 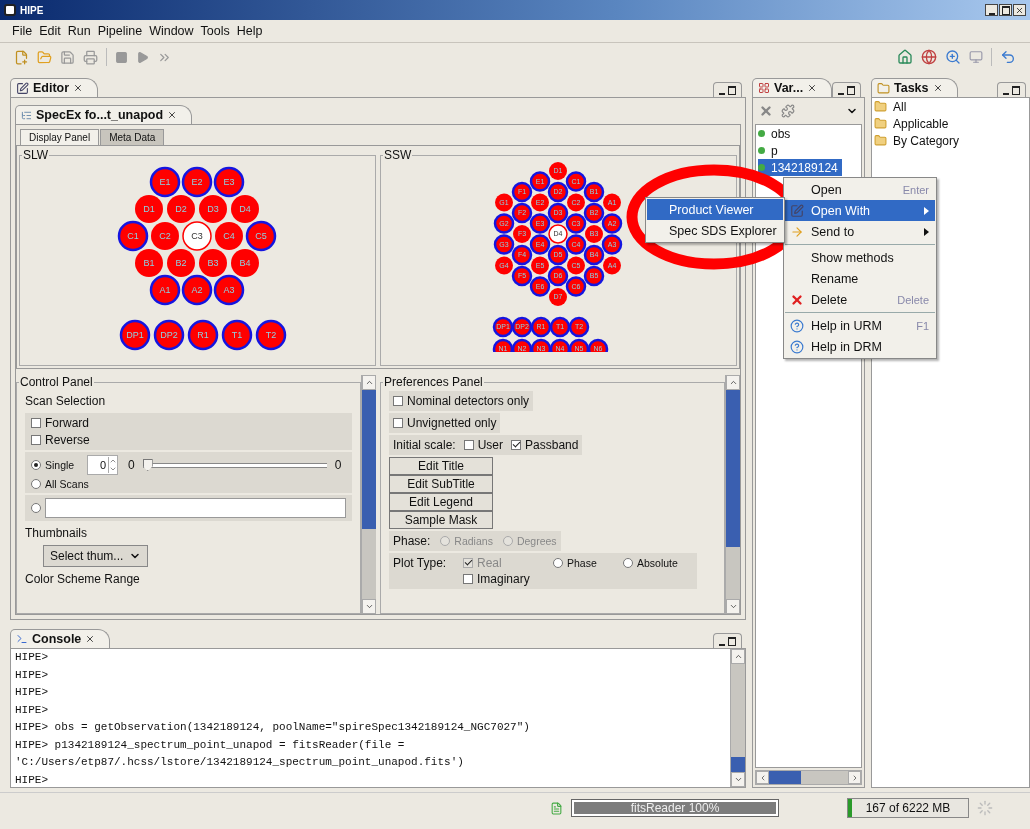 I want to click on menu-item: Show methods, so click(x=860, y=257).